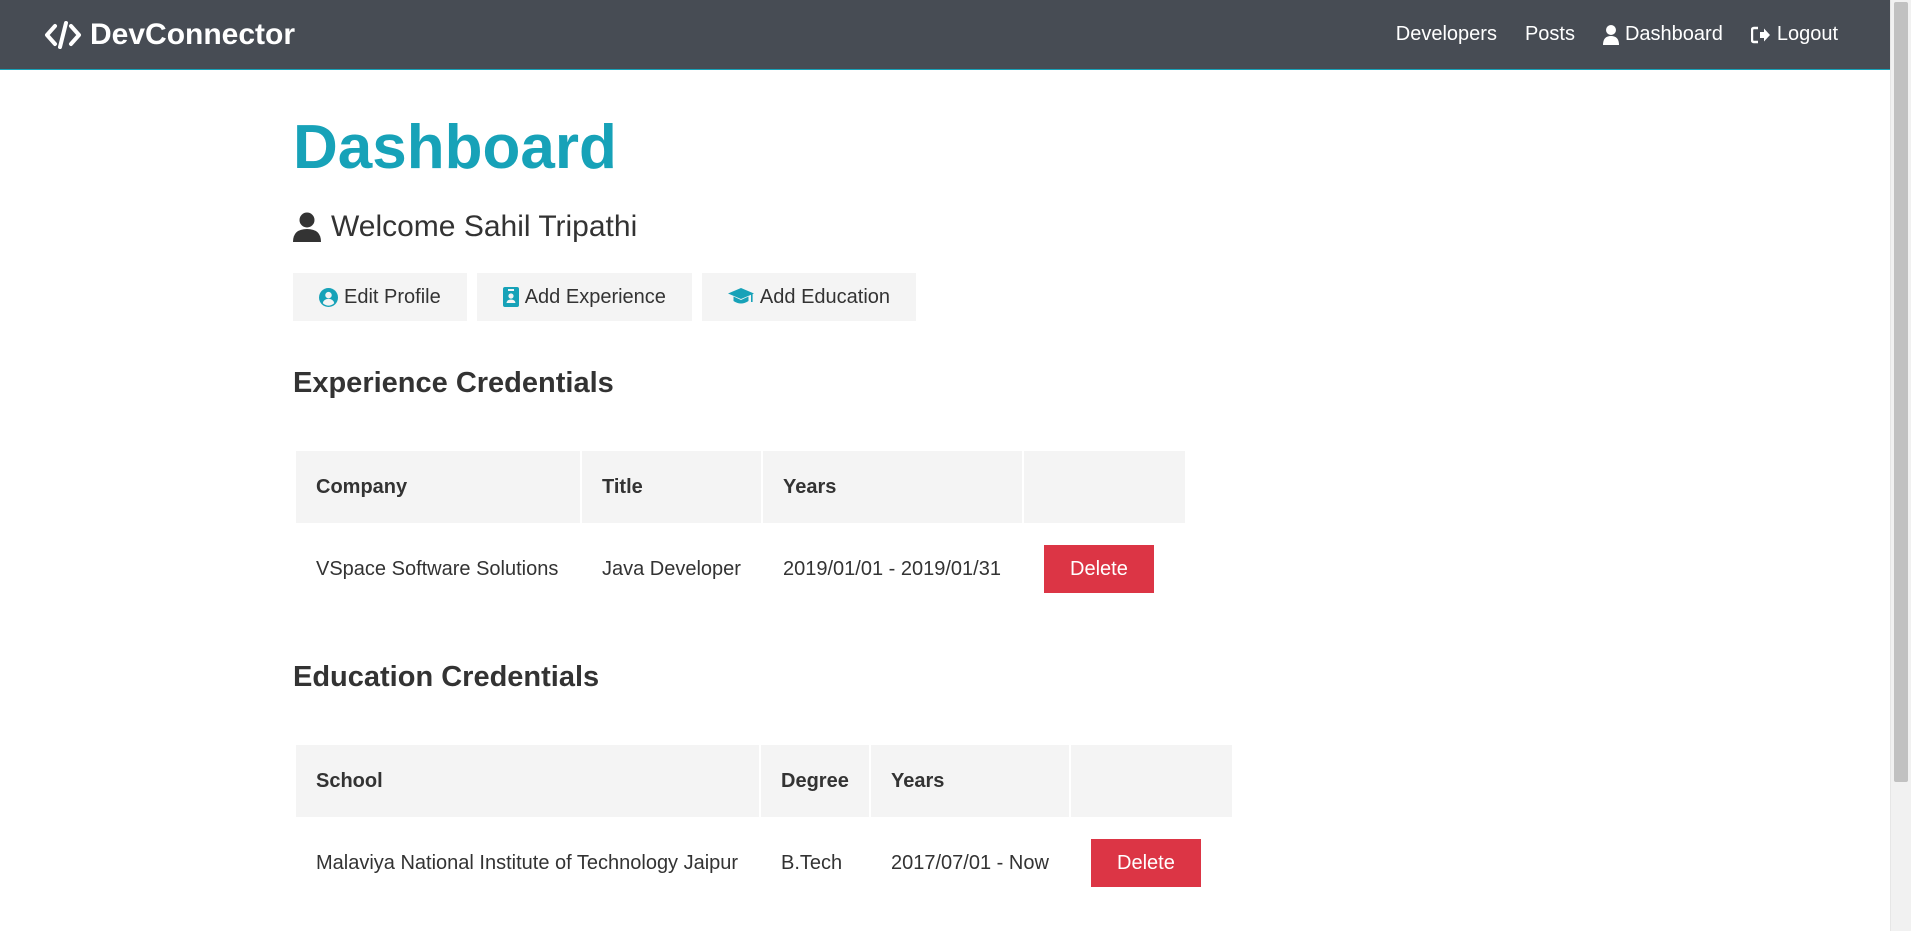 Image resolution: width=1911 pixels, height=931 pixels. Describe the element at coordinates (1099, 569) in the screenshot. I see `delete-experience-button: Delete` at that location.